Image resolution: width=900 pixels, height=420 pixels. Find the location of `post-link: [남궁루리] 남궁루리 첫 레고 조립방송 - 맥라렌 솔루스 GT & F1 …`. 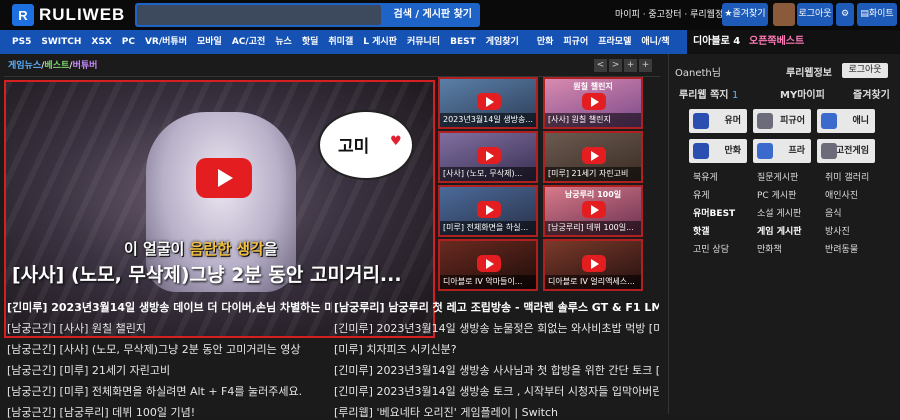

post-link: [남궁루리] 남궁루리 첫 레고 조립방송 - 맥라렌 솔루스 GT & F1 … is located at coordinates (496, 307).